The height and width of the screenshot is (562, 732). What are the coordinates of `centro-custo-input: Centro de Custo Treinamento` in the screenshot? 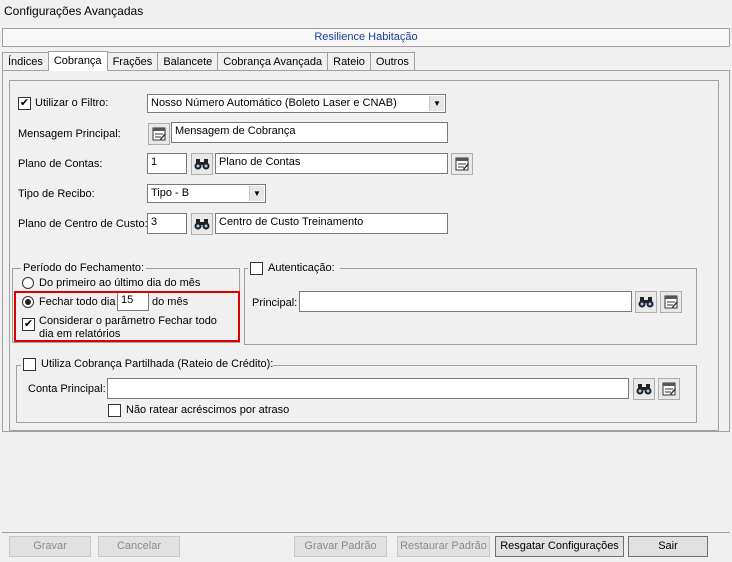 It's located at (331, 223).